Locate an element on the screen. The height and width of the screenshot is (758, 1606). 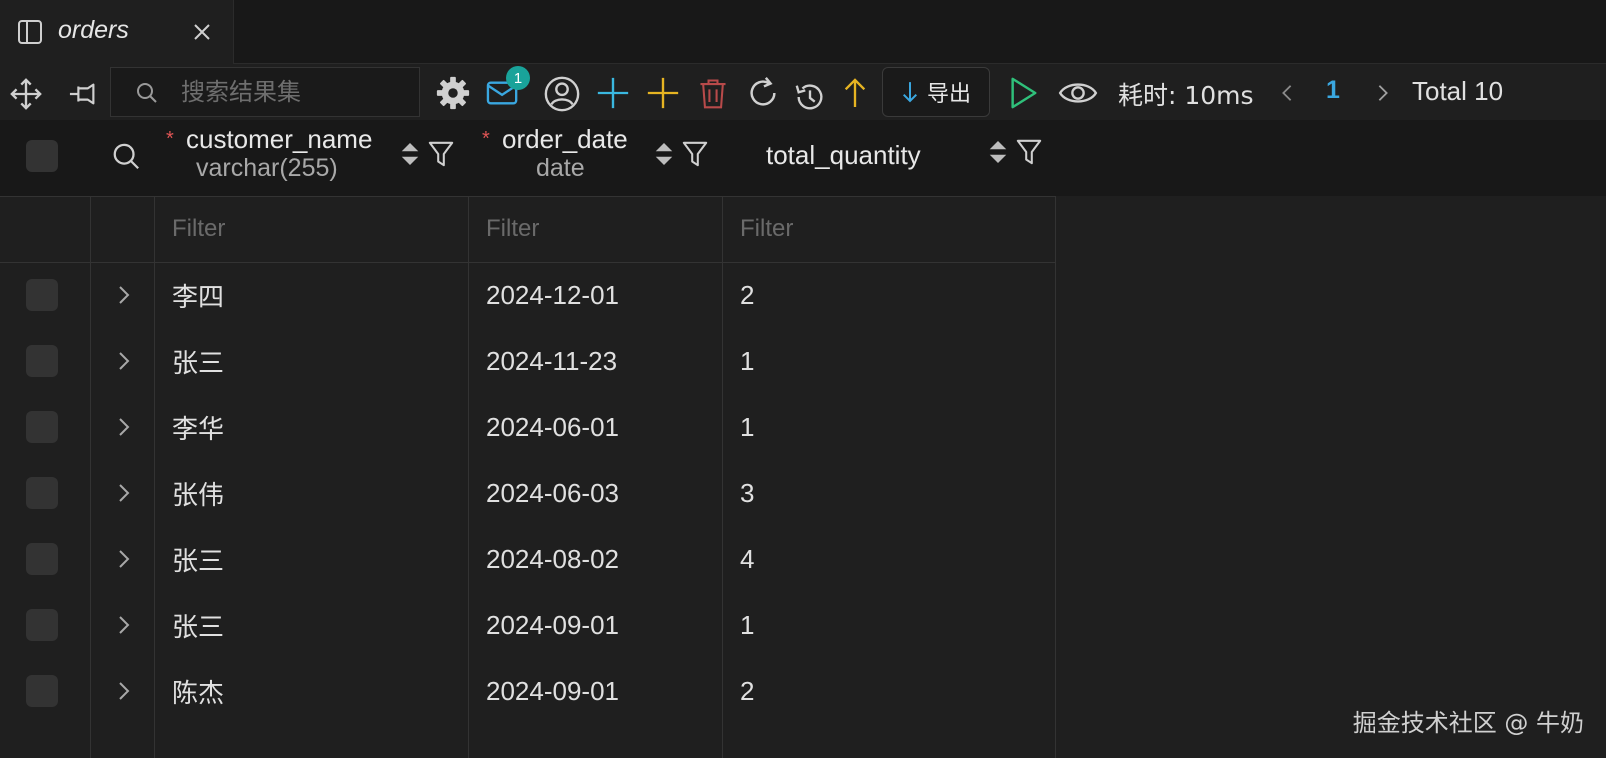
prev-page-button is located at coordinates (1287, 93).